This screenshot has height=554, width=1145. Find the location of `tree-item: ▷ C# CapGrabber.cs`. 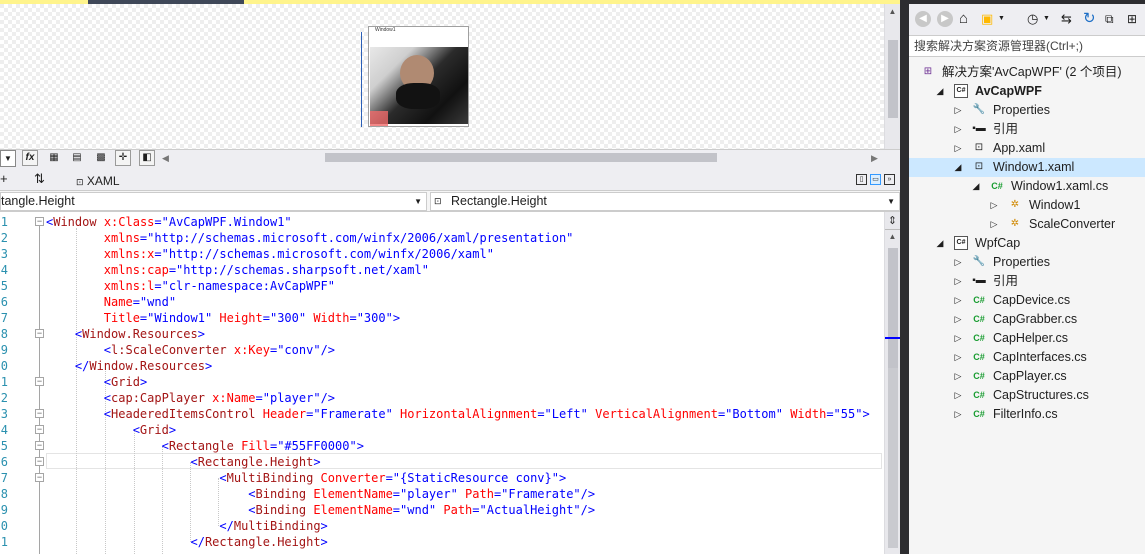

tree-item: ▷ C# CapGrabber.cs is located at coordinates (1027, 319).